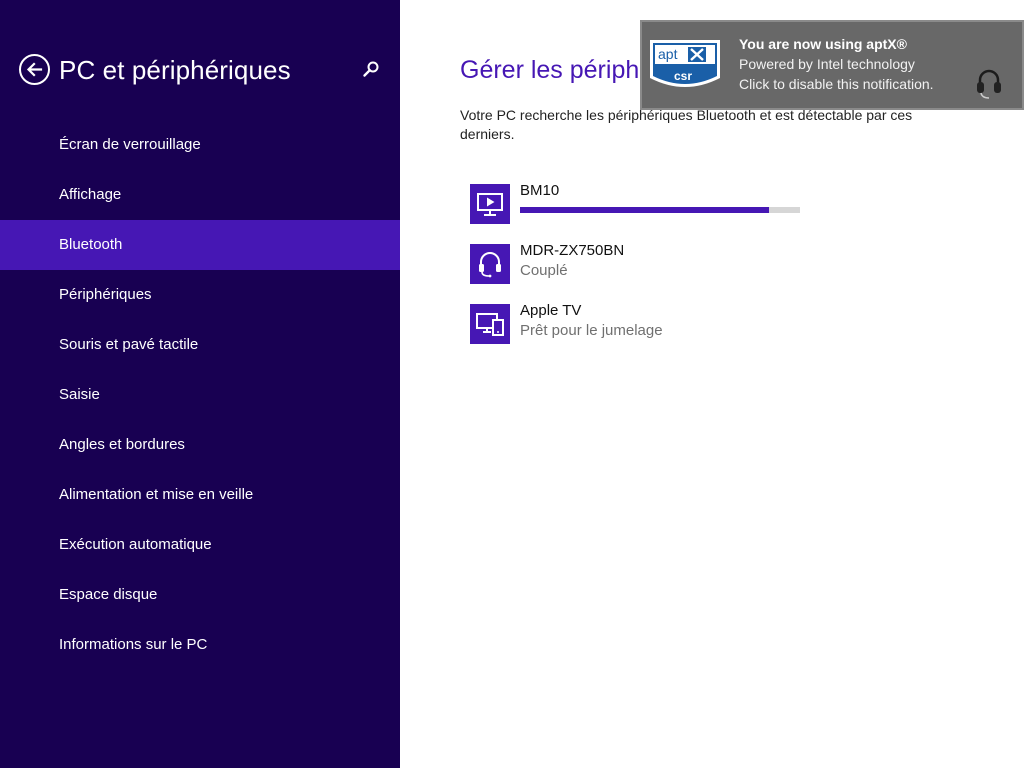  I want to click on sidebar-item-disk-space: Espace disque, so click(200, 595).